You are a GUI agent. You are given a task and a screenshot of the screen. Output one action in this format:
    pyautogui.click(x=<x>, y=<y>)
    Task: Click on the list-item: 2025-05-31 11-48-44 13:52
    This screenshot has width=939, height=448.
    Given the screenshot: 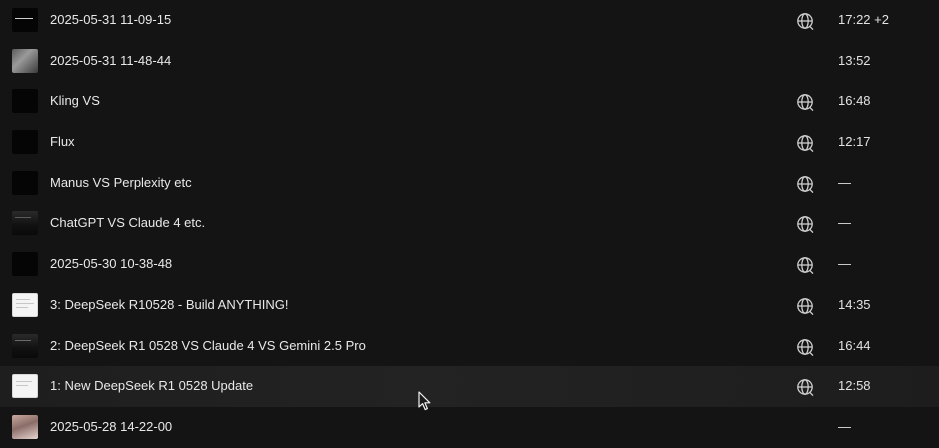 What is the action you would take?
    pyautogui.click(x=469, y=61)
    